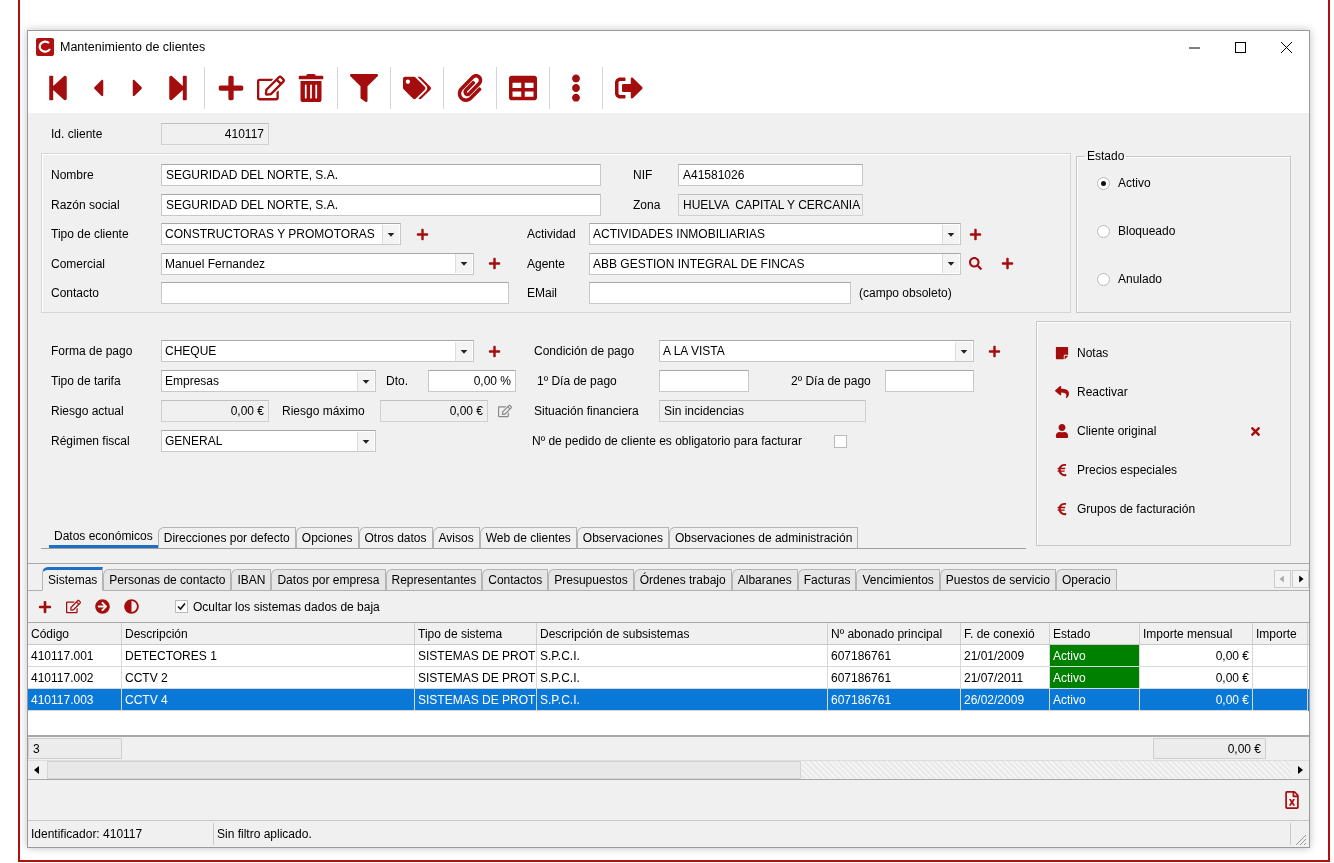  What do you see at coordinates (775, 234) in the screenshot?
I see `dropdown-field: ACTIVIDADES INMOBILIARIAS` at bounding box center [775, 234].